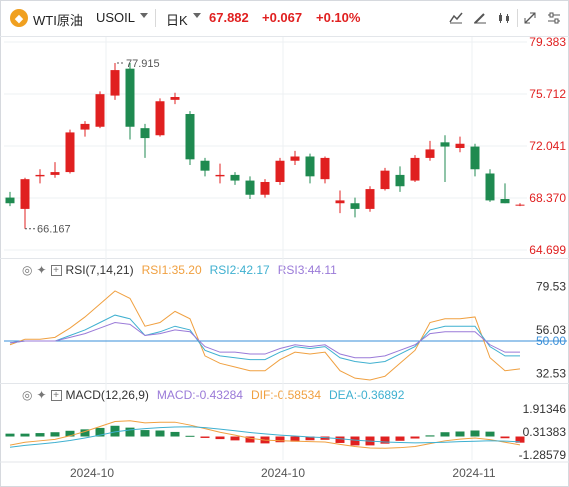  I want to click on price-axis-tick-label: 64.699, so click(547, 250).